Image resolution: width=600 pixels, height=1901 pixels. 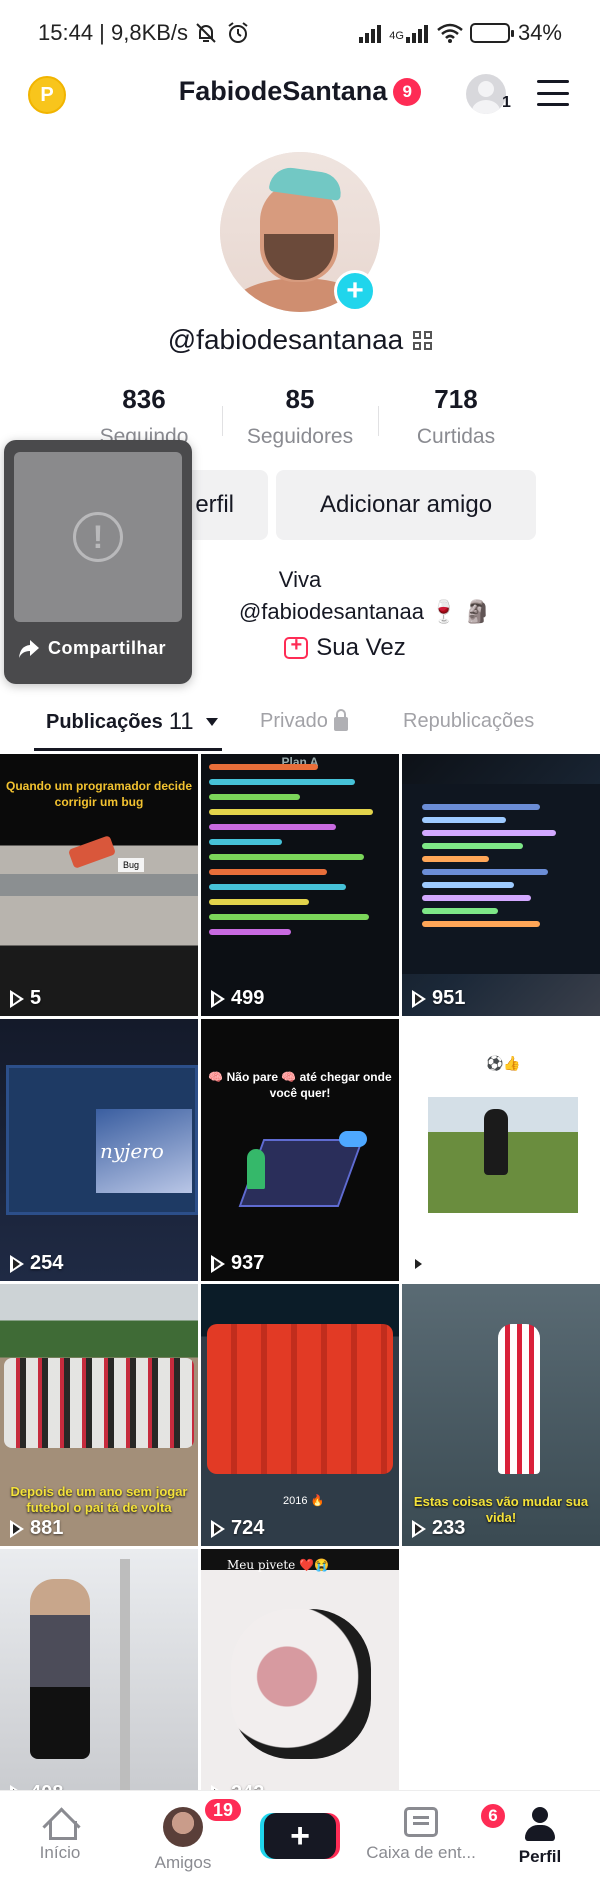 I want to click on wifi-icon, so click(x=449, y=33).